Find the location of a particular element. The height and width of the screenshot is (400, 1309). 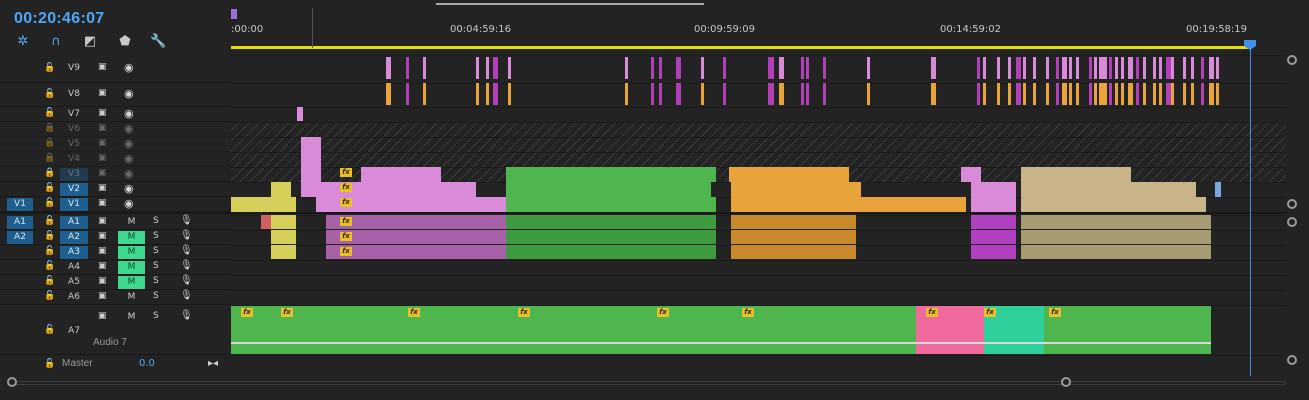

track-name: V4 is located at coordinates (74, 159).